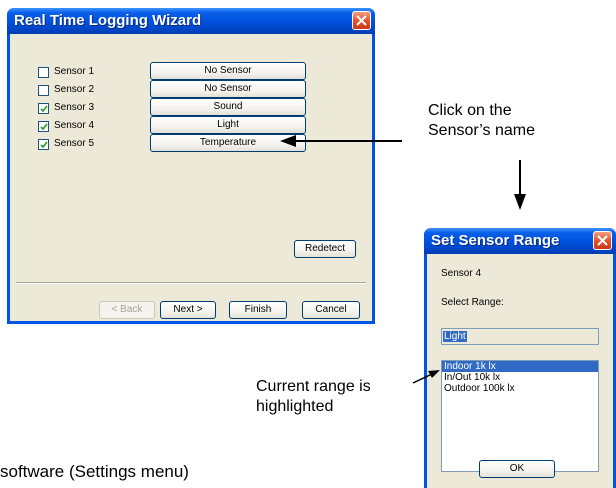  Describe the element at coordinates (341, 141) in the screenshot. I see `arrow-to-sensor-button-icon` at that location.